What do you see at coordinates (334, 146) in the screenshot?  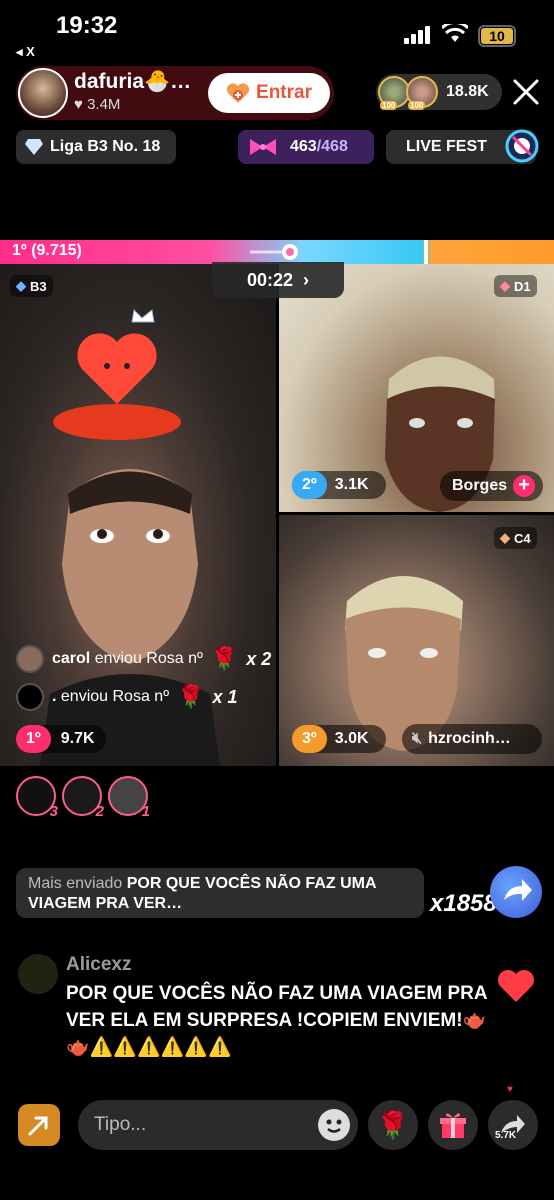 I see `gift-goal-total: 468` at bounding box center [334, 146].